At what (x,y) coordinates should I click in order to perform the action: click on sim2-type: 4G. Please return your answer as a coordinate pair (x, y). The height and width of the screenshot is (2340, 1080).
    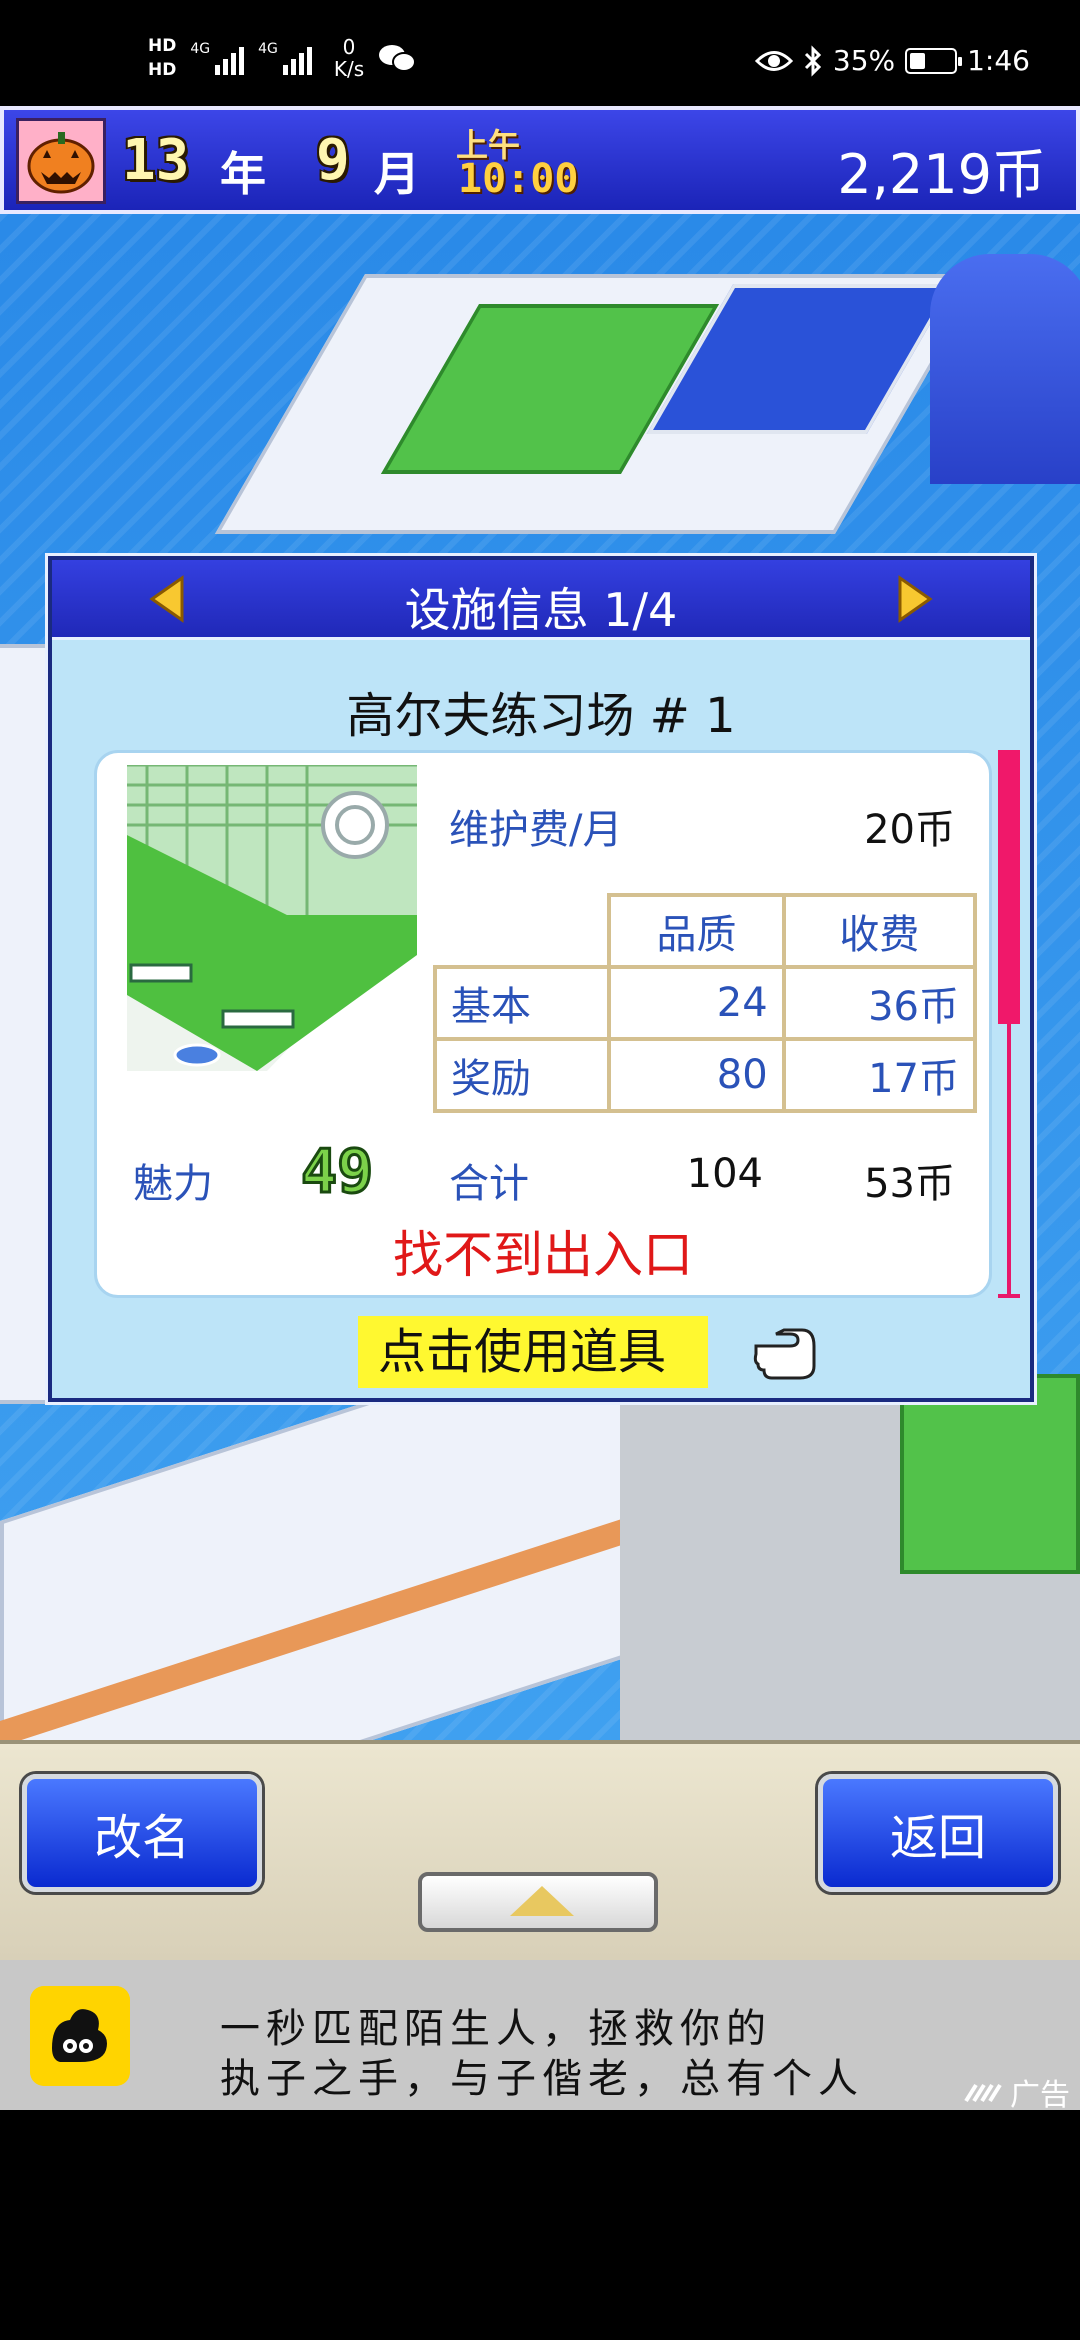
    Looking at the image, I should click on (268, 49).